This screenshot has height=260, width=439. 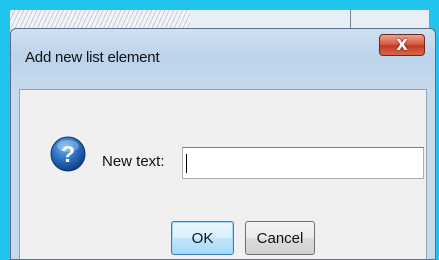 I want to click on question-icon: ?, so click(x=68, y=154).